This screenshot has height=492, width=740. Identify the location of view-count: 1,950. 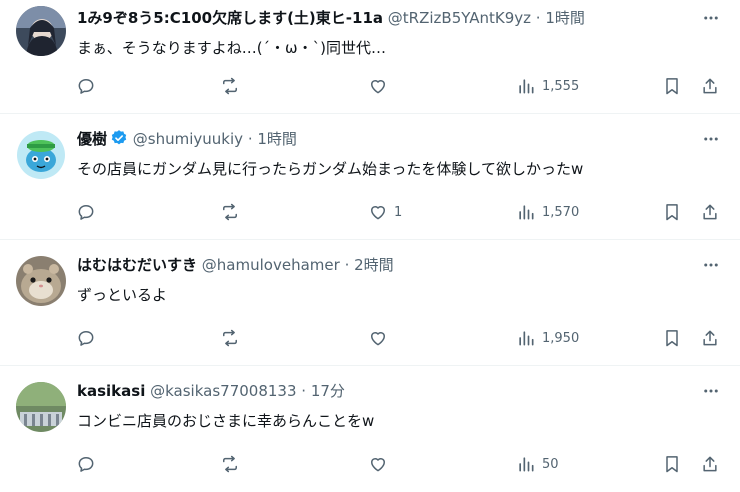
(561, 338).